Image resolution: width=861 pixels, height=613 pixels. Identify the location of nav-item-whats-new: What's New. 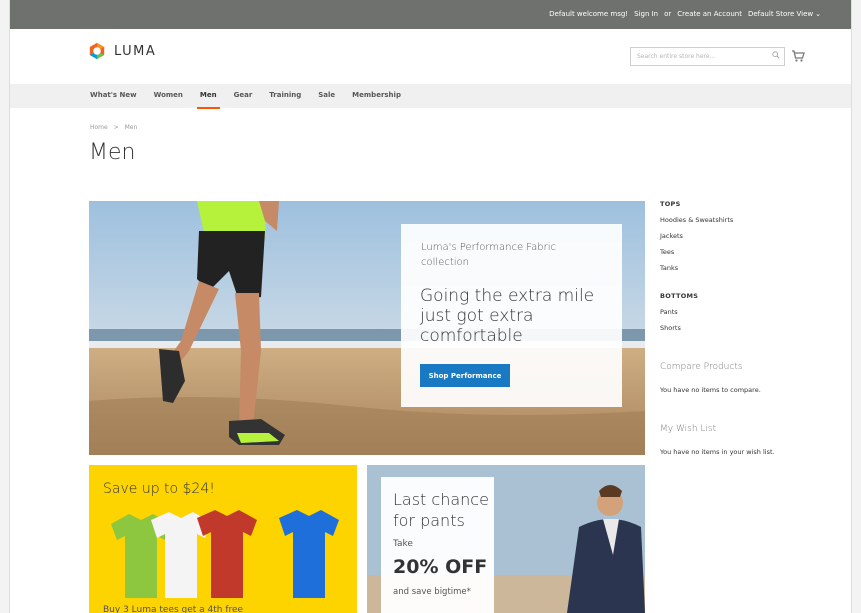
(113, 95).